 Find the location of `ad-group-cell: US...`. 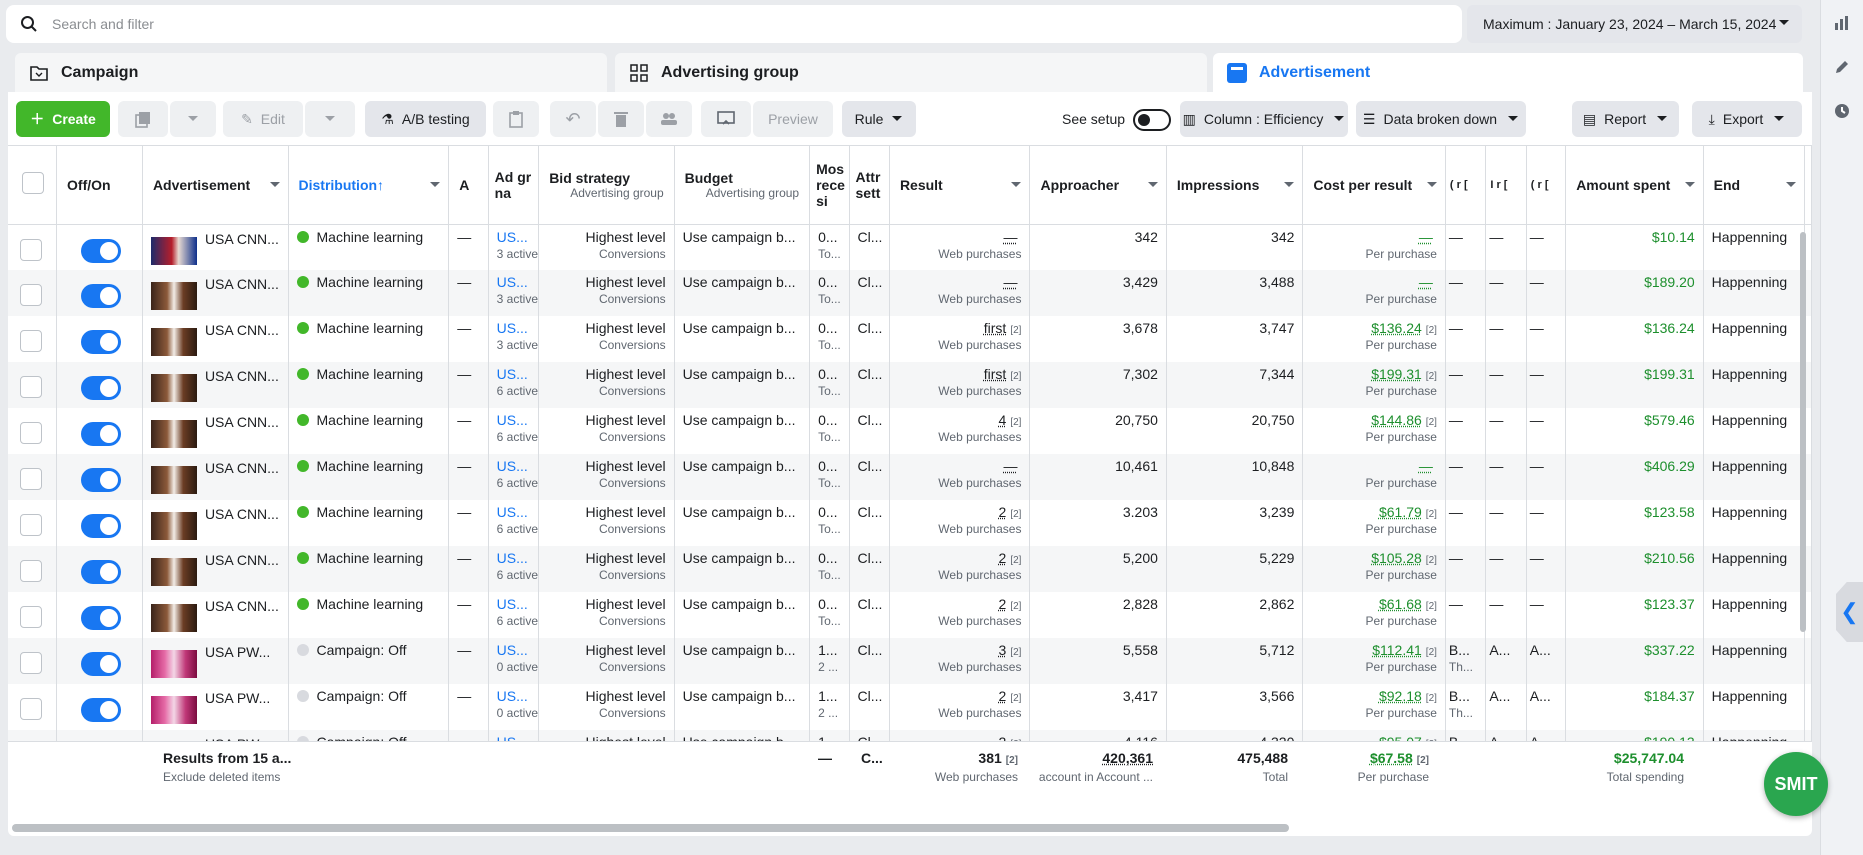

ad-group-cell: US... is located at coordinates (514, 735).